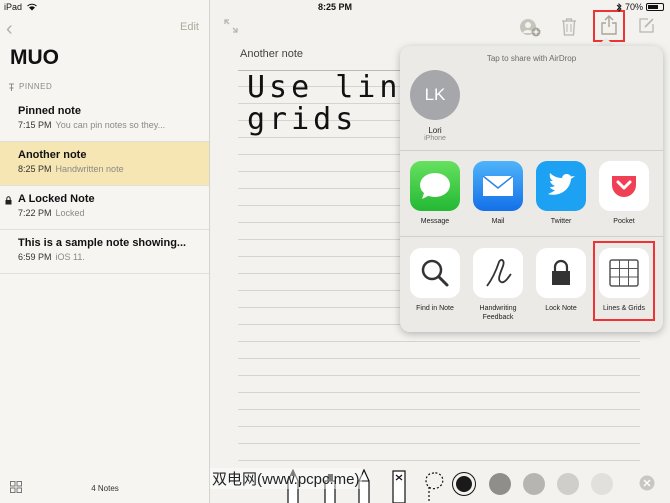  I want to click on note-title: A Locked Note, so click(56, 199).